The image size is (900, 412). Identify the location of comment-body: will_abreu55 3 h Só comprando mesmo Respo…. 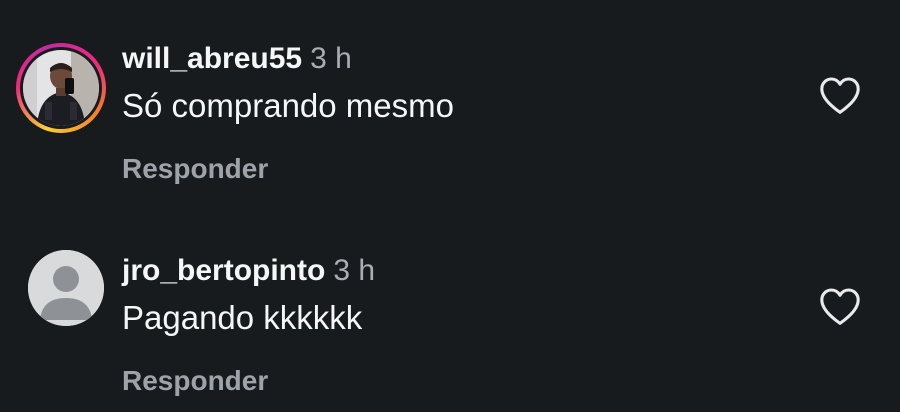
(288, 113).